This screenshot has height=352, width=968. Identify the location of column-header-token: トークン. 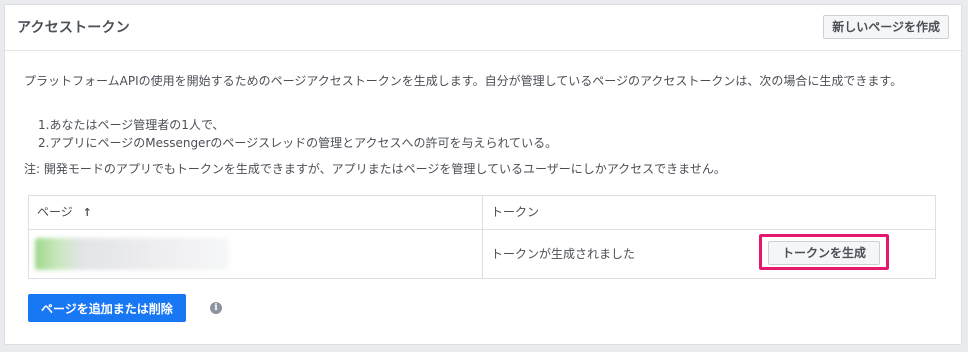
(515, 212).